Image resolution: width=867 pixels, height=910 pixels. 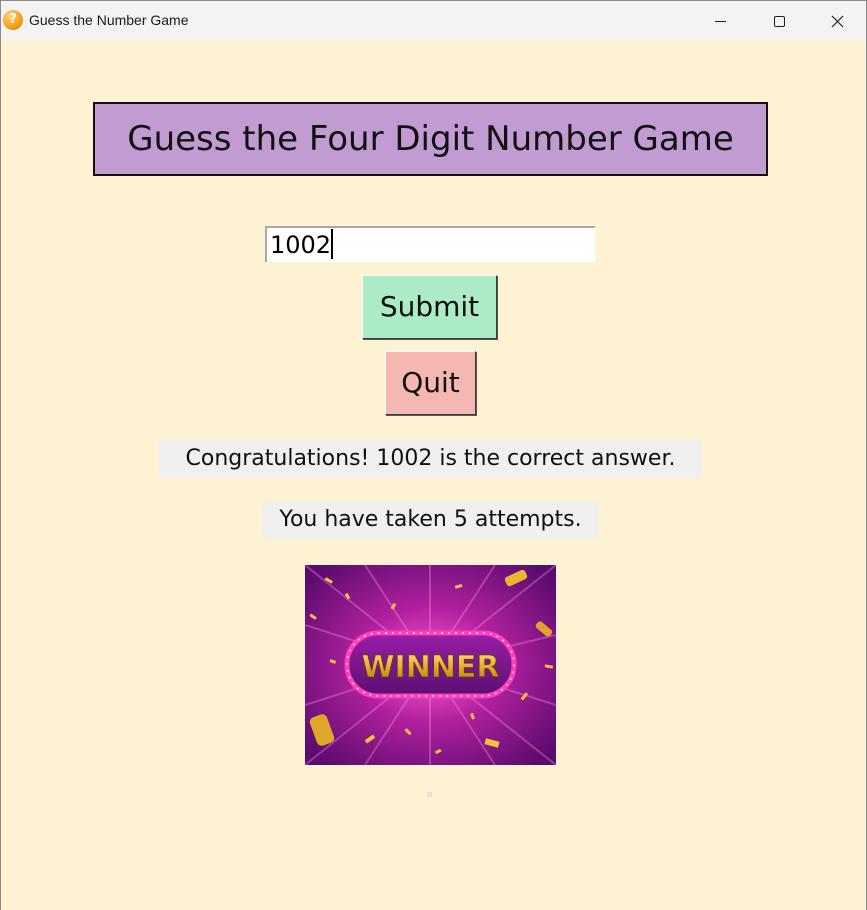 I want to click on page-title: Guess the Four Digit Number Game, so click(x=430, y=139).